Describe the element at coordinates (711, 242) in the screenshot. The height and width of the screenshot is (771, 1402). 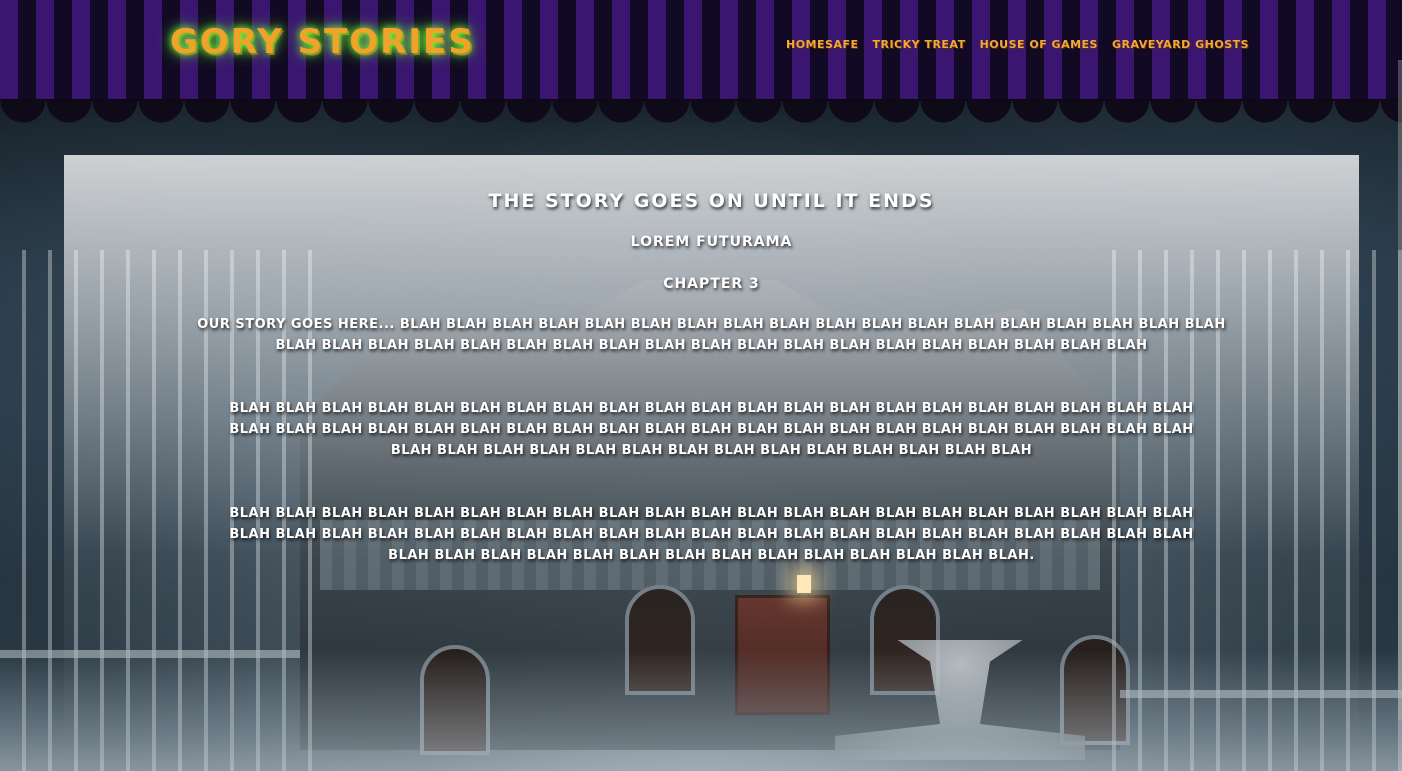
I see `story-author: LOREM FUTURAMA` at that location.